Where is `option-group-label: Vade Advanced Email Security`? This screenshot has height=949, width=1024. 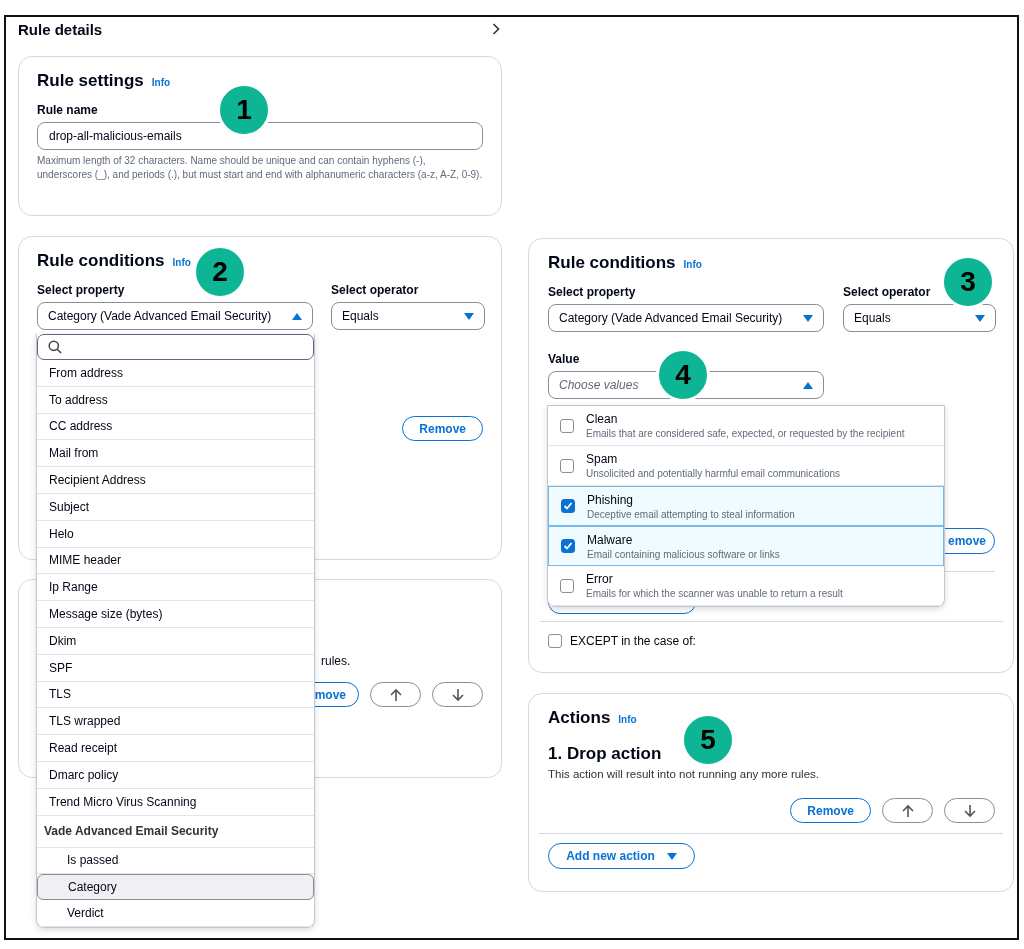
option-group-label: Vade Advanced Email Security is located at coordinates (175, 831).